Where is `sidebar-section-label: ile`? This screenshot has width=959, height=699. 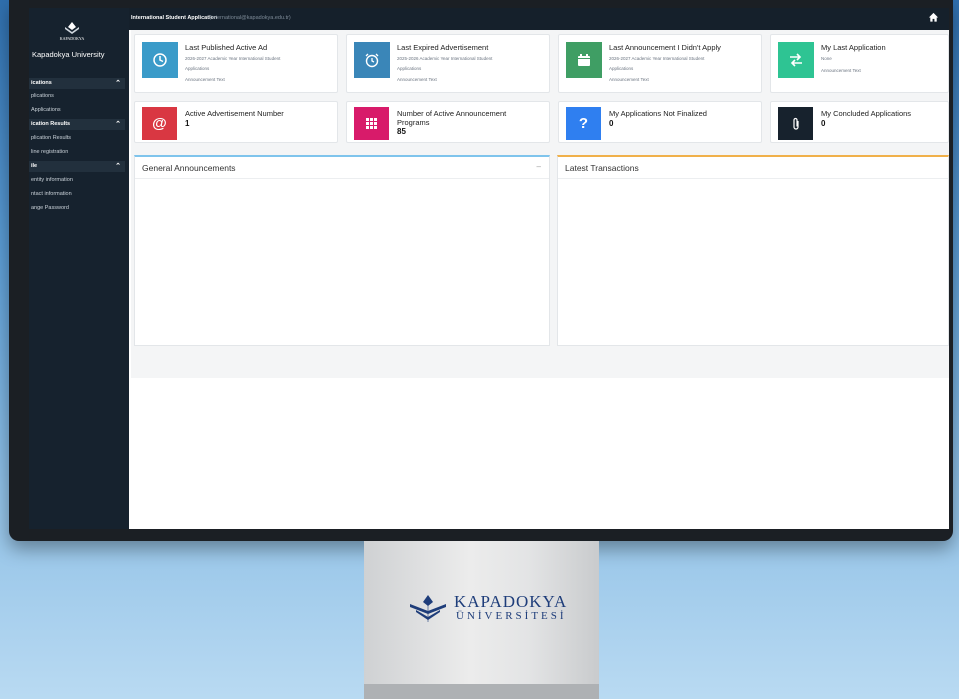 sidebar-section-label: ile is located at coordinates (34, 166).